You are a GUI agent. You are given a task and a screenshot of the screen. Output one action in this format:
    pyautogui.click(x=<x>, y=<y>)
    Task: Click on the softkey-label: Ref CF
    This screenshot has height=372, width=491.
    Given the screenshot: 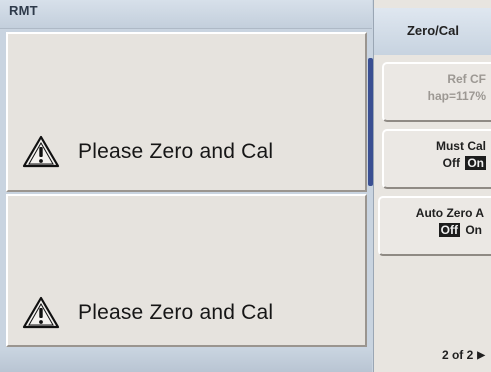 What is the action you would take?
    pyautogui.click(x=466, y=79)
    